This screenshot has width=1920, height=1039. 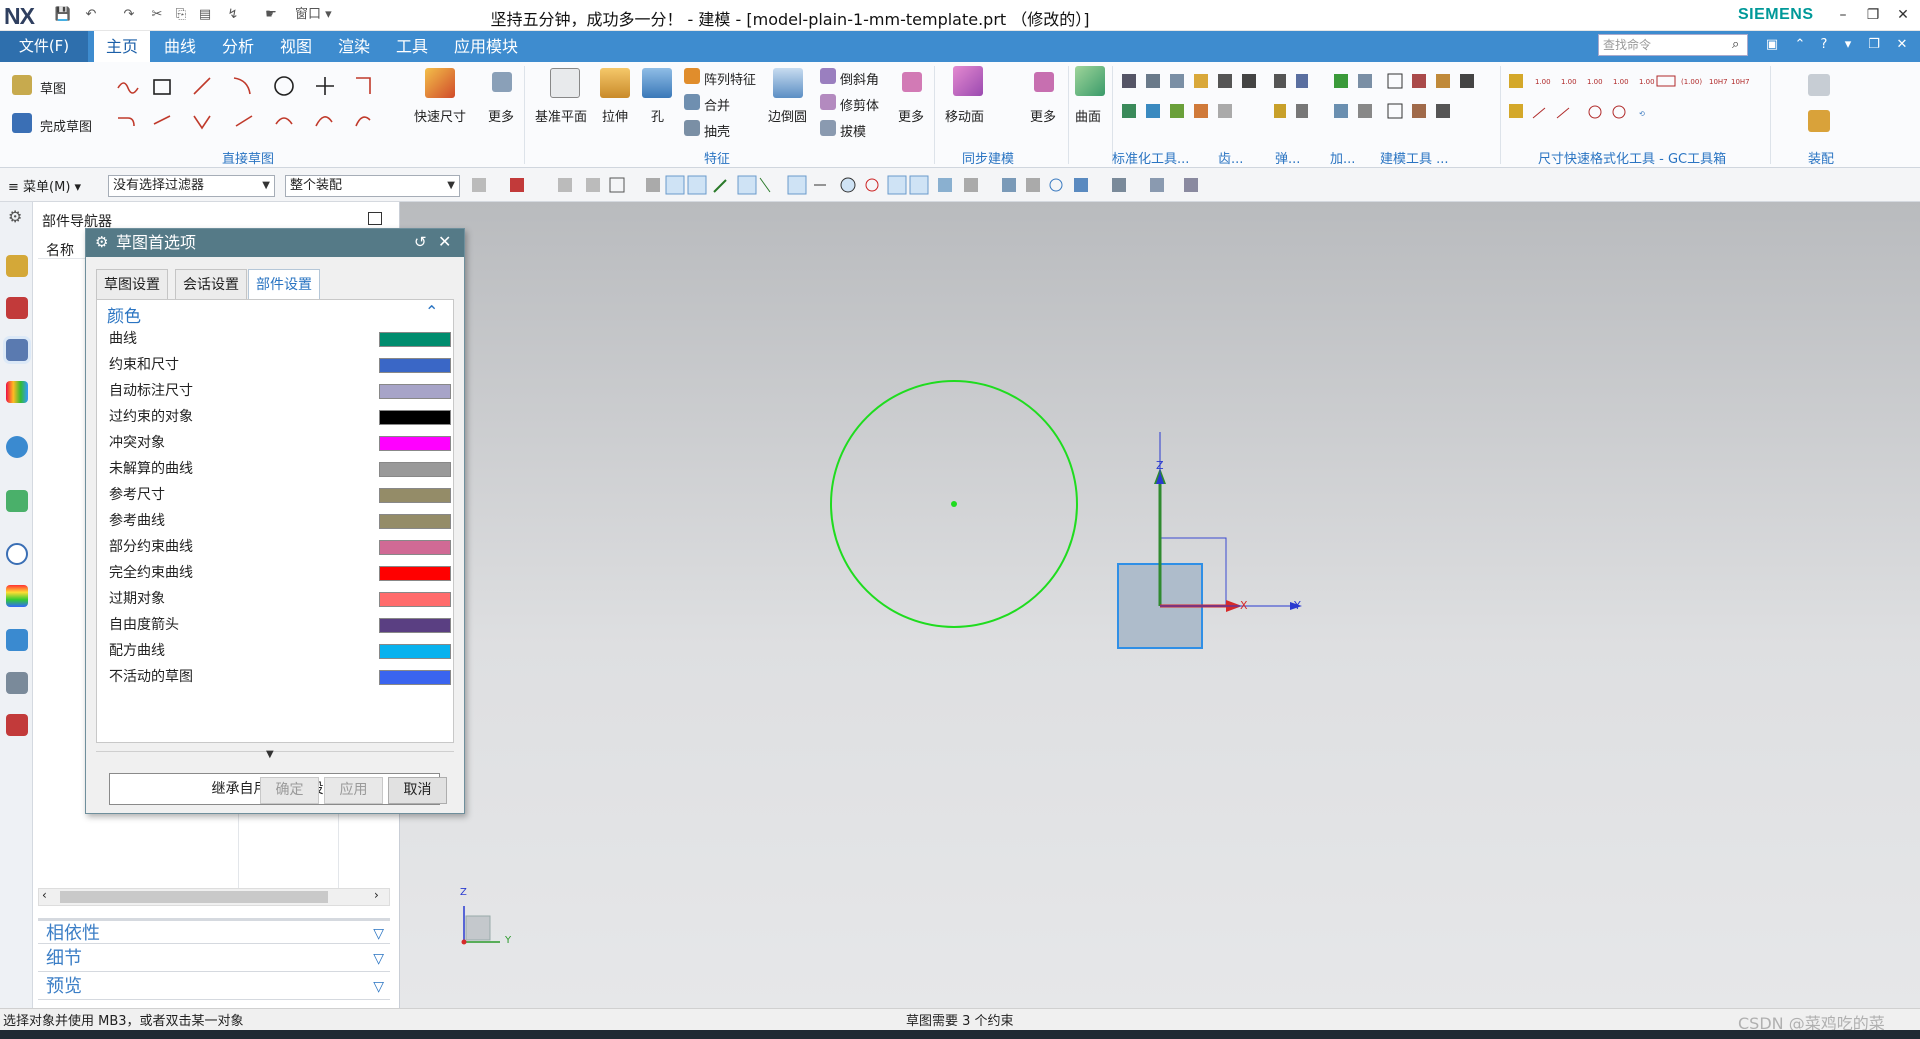 What do you see at coordinates (132, 284) in the screenshot?
I see `tab-sketch-settings: 草图设置` at bounding box center [132, 284].